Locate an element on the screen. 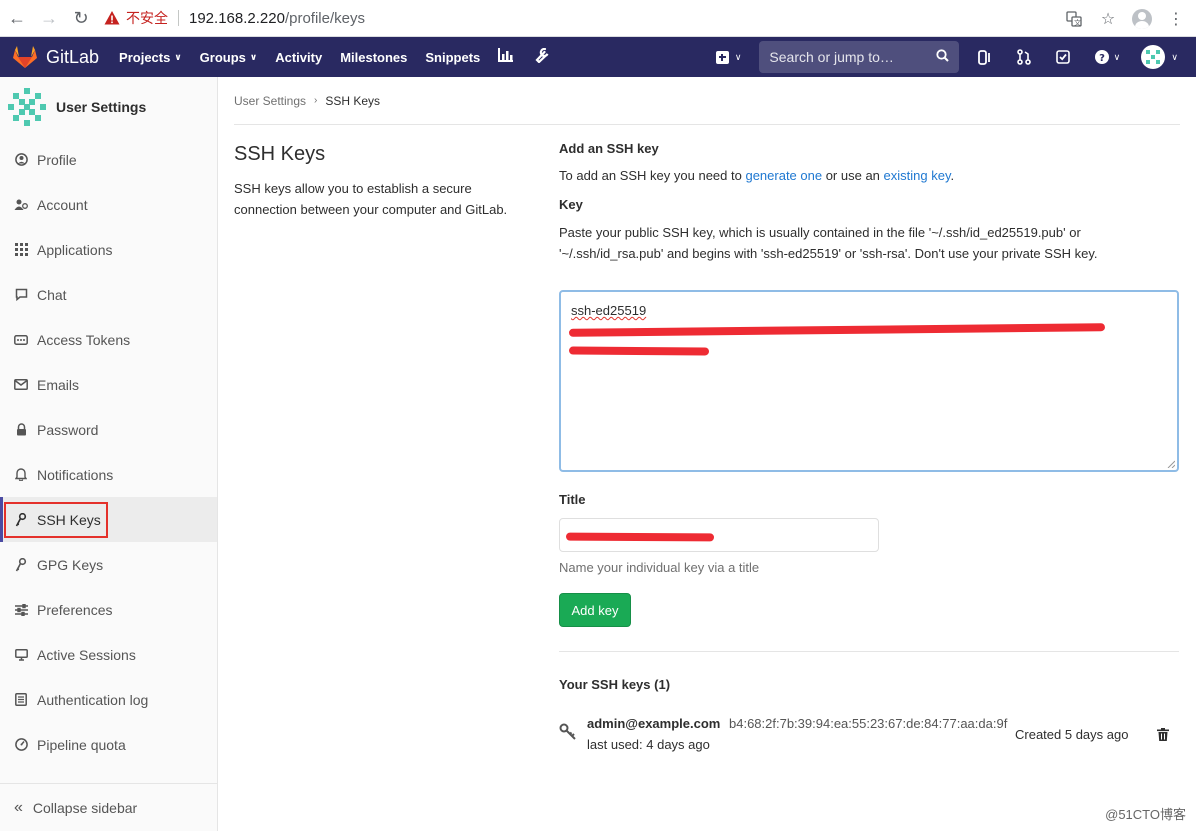  gitlab-home-link: GitLab is located at coordinates (55, 57).